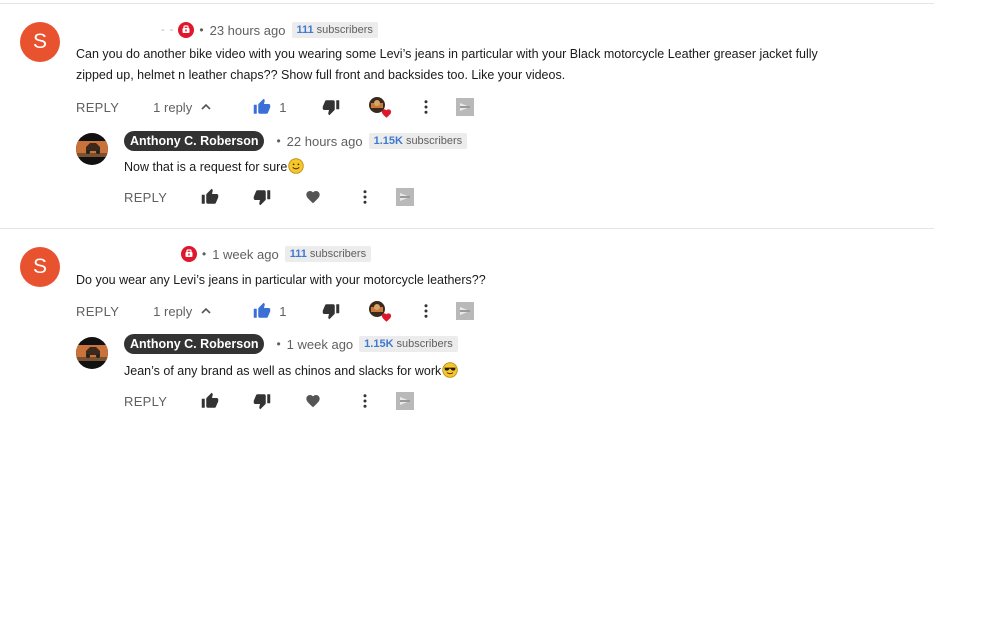  I want to click on reply-timestamp: 22 hours ago, so click(325, 141).